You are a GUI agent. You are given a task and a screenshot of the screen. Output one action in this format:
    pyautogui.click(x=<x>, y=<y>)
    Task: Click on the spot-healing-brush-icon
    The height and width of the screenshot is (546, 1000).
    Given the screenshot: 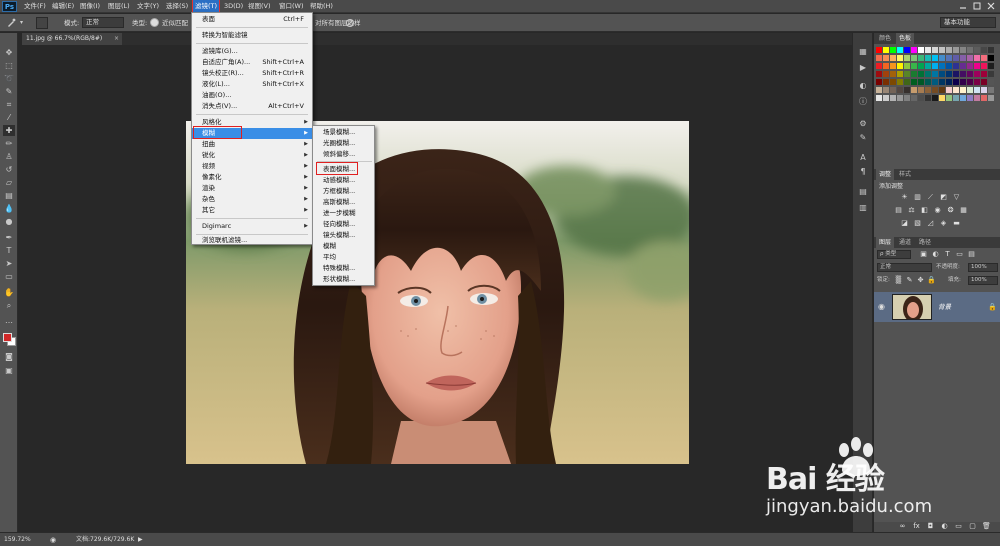 What is the action you would take?
    pyautogui.click(x=11, y=23)
    